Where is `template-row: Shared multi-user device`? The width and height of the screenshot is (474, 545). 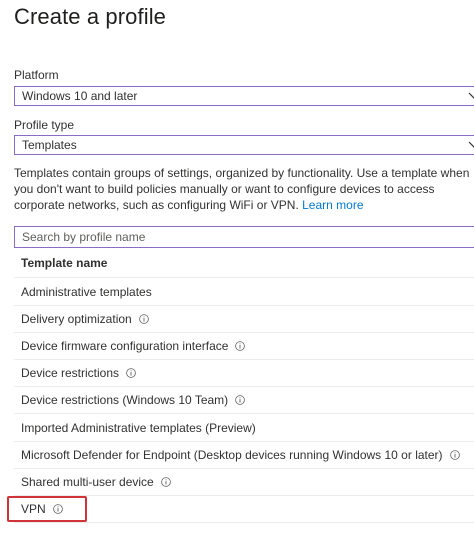
template-row: Shared multi-user device is located at coordinates (244, 482).